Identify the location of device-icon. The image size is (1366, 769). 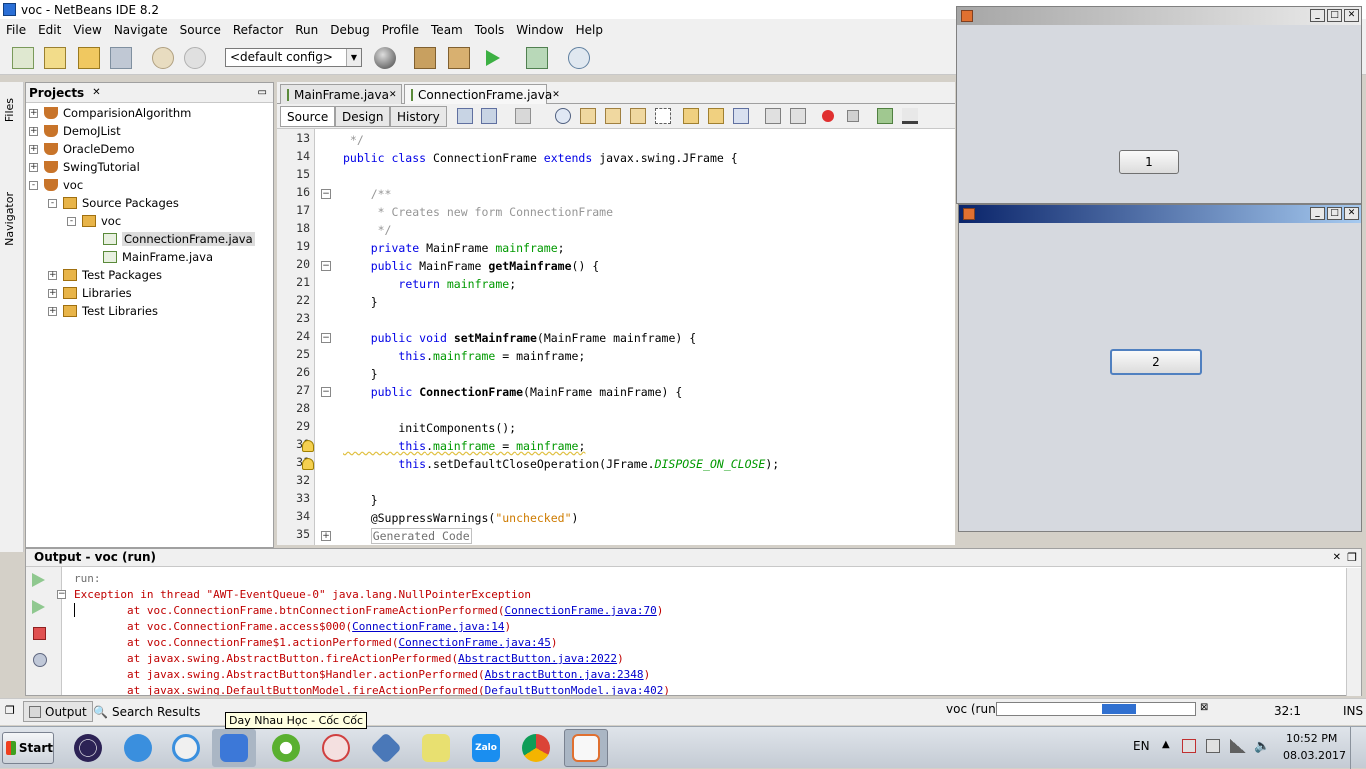
(1213, 746).